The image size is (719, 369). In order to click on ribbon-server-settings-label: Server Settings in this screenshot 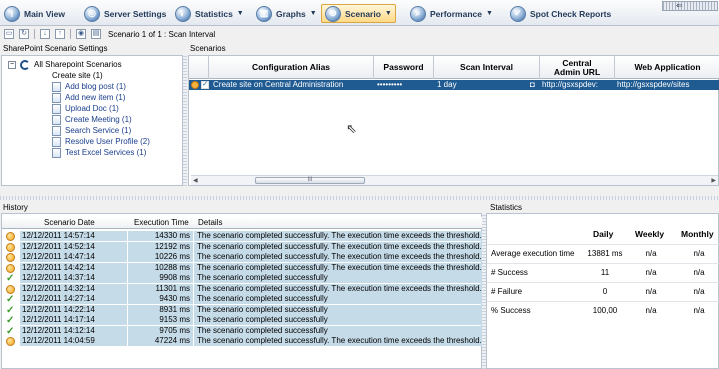, I will do `click(135, 13)`.